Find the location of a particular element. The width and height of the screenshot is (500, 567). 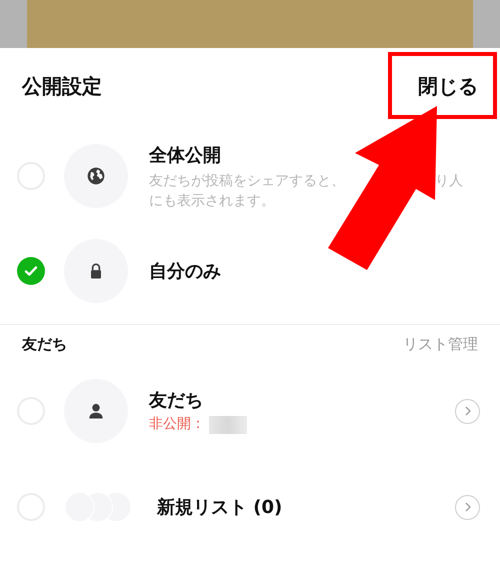

option-title: 全体公開 is located at coordinates (185, 156).